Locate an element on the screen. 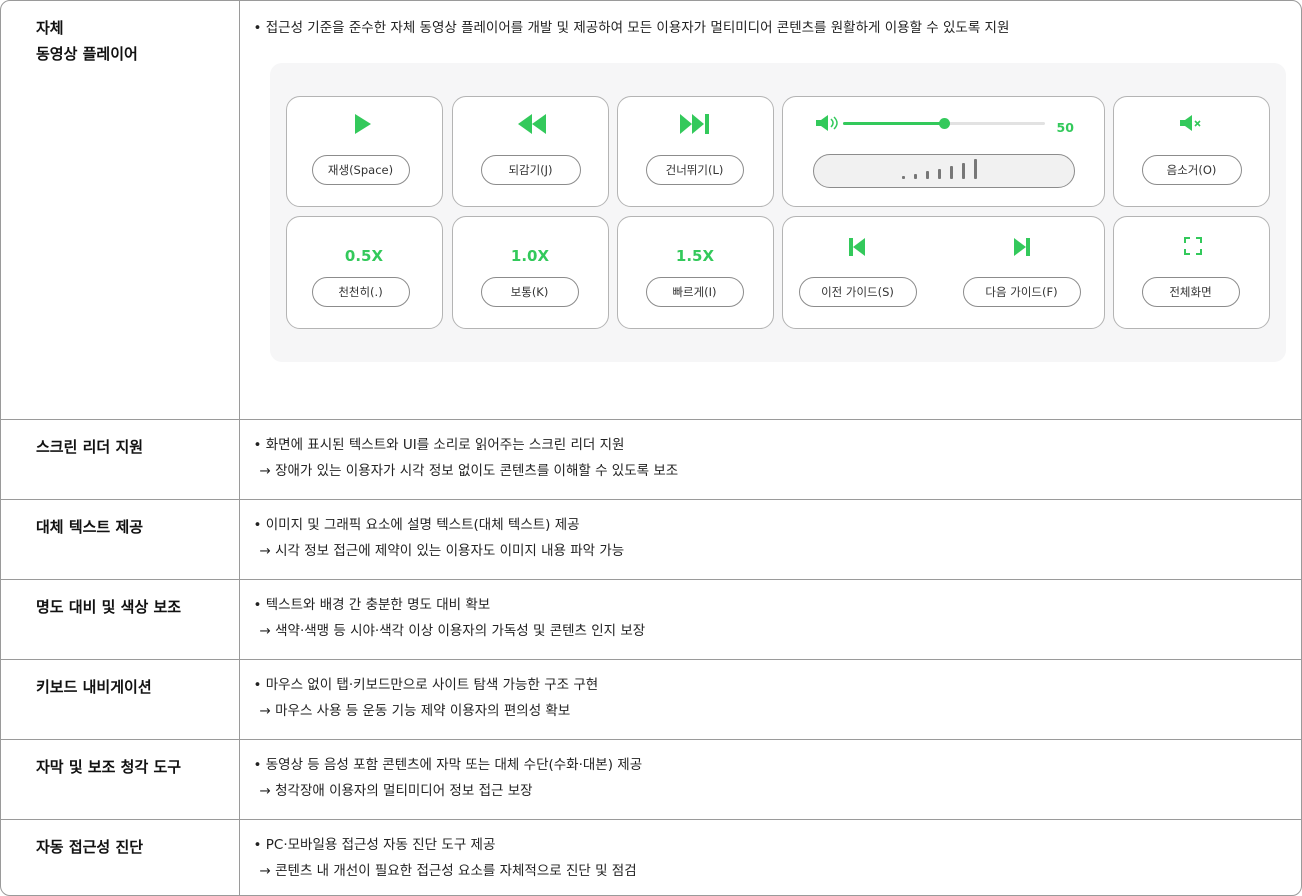 The image size is (1302, 896). volume-slider is located at coordinates (943, 123).